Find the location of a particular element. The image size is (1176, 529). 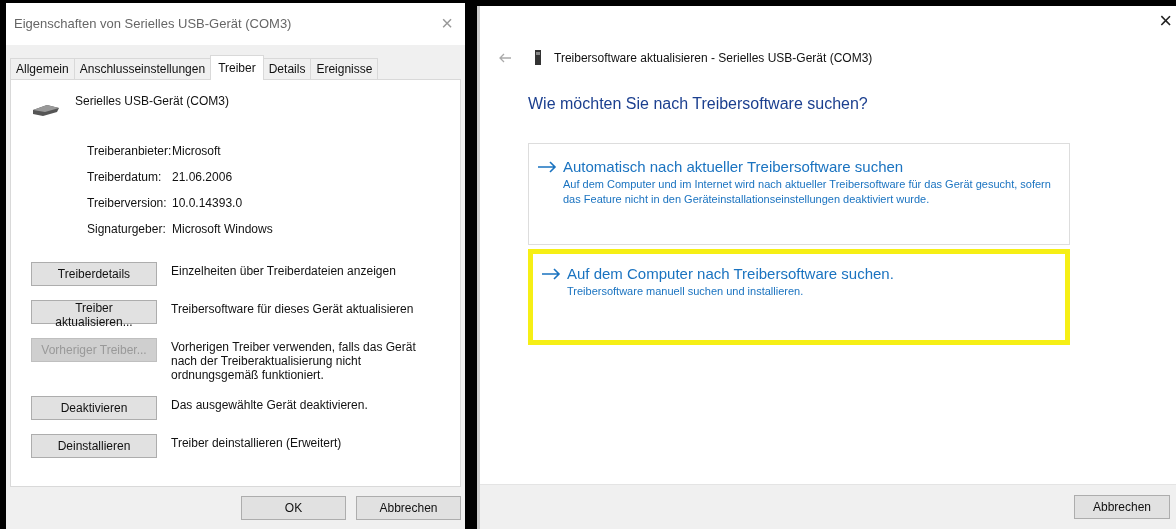

device-name: Serielles USB-Gerät (COM3) is located at coordinates (152, 100).